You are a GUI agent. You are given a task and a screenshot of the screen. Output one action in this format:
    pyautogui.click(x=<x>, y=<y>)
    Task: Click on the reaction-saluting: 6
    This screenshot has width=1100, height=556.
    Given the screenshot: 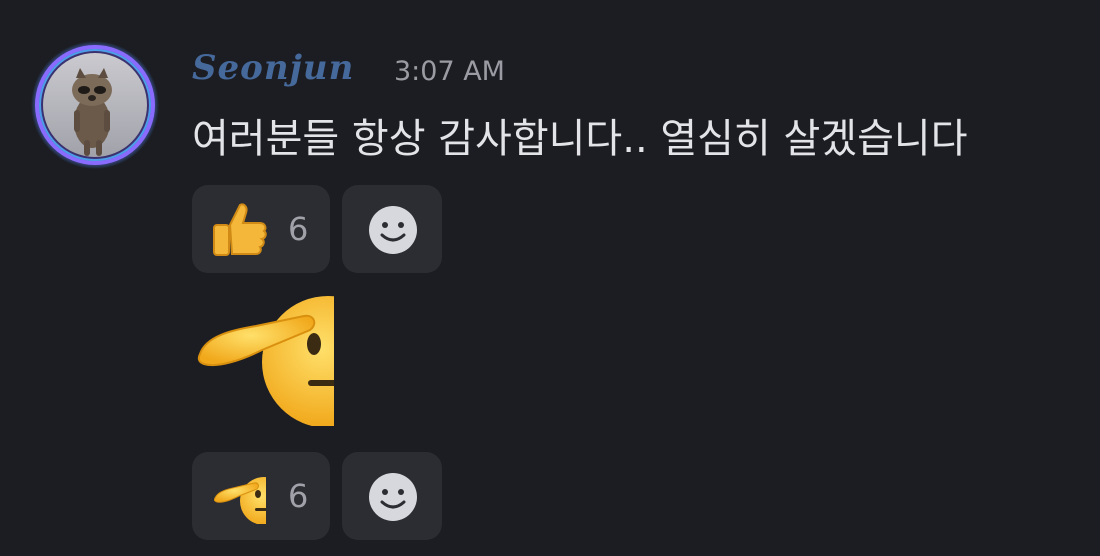 What is the action you would take?
    pyautogui.click(x=261, y=496)
    